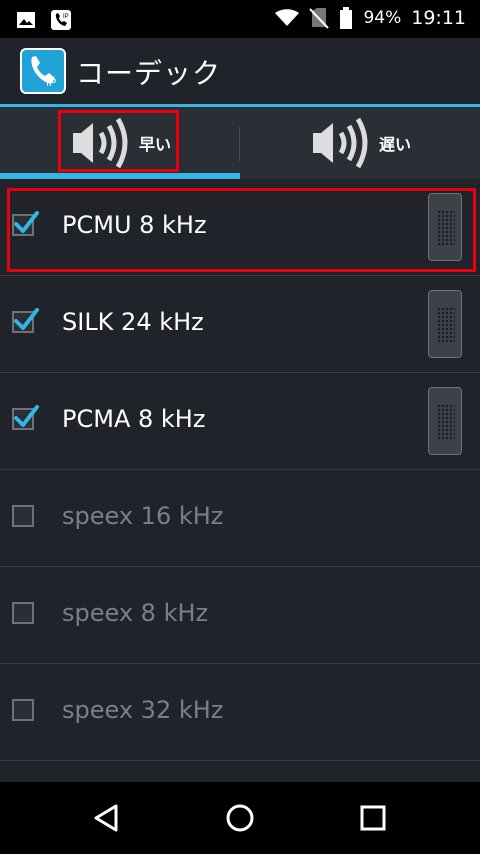 The width and height of the screenshot is (480, 854). What do you see at coordinates (240, 71) in the screenshot?
I see `action-bar: IP コーデック` at bounding box center [240, 71].